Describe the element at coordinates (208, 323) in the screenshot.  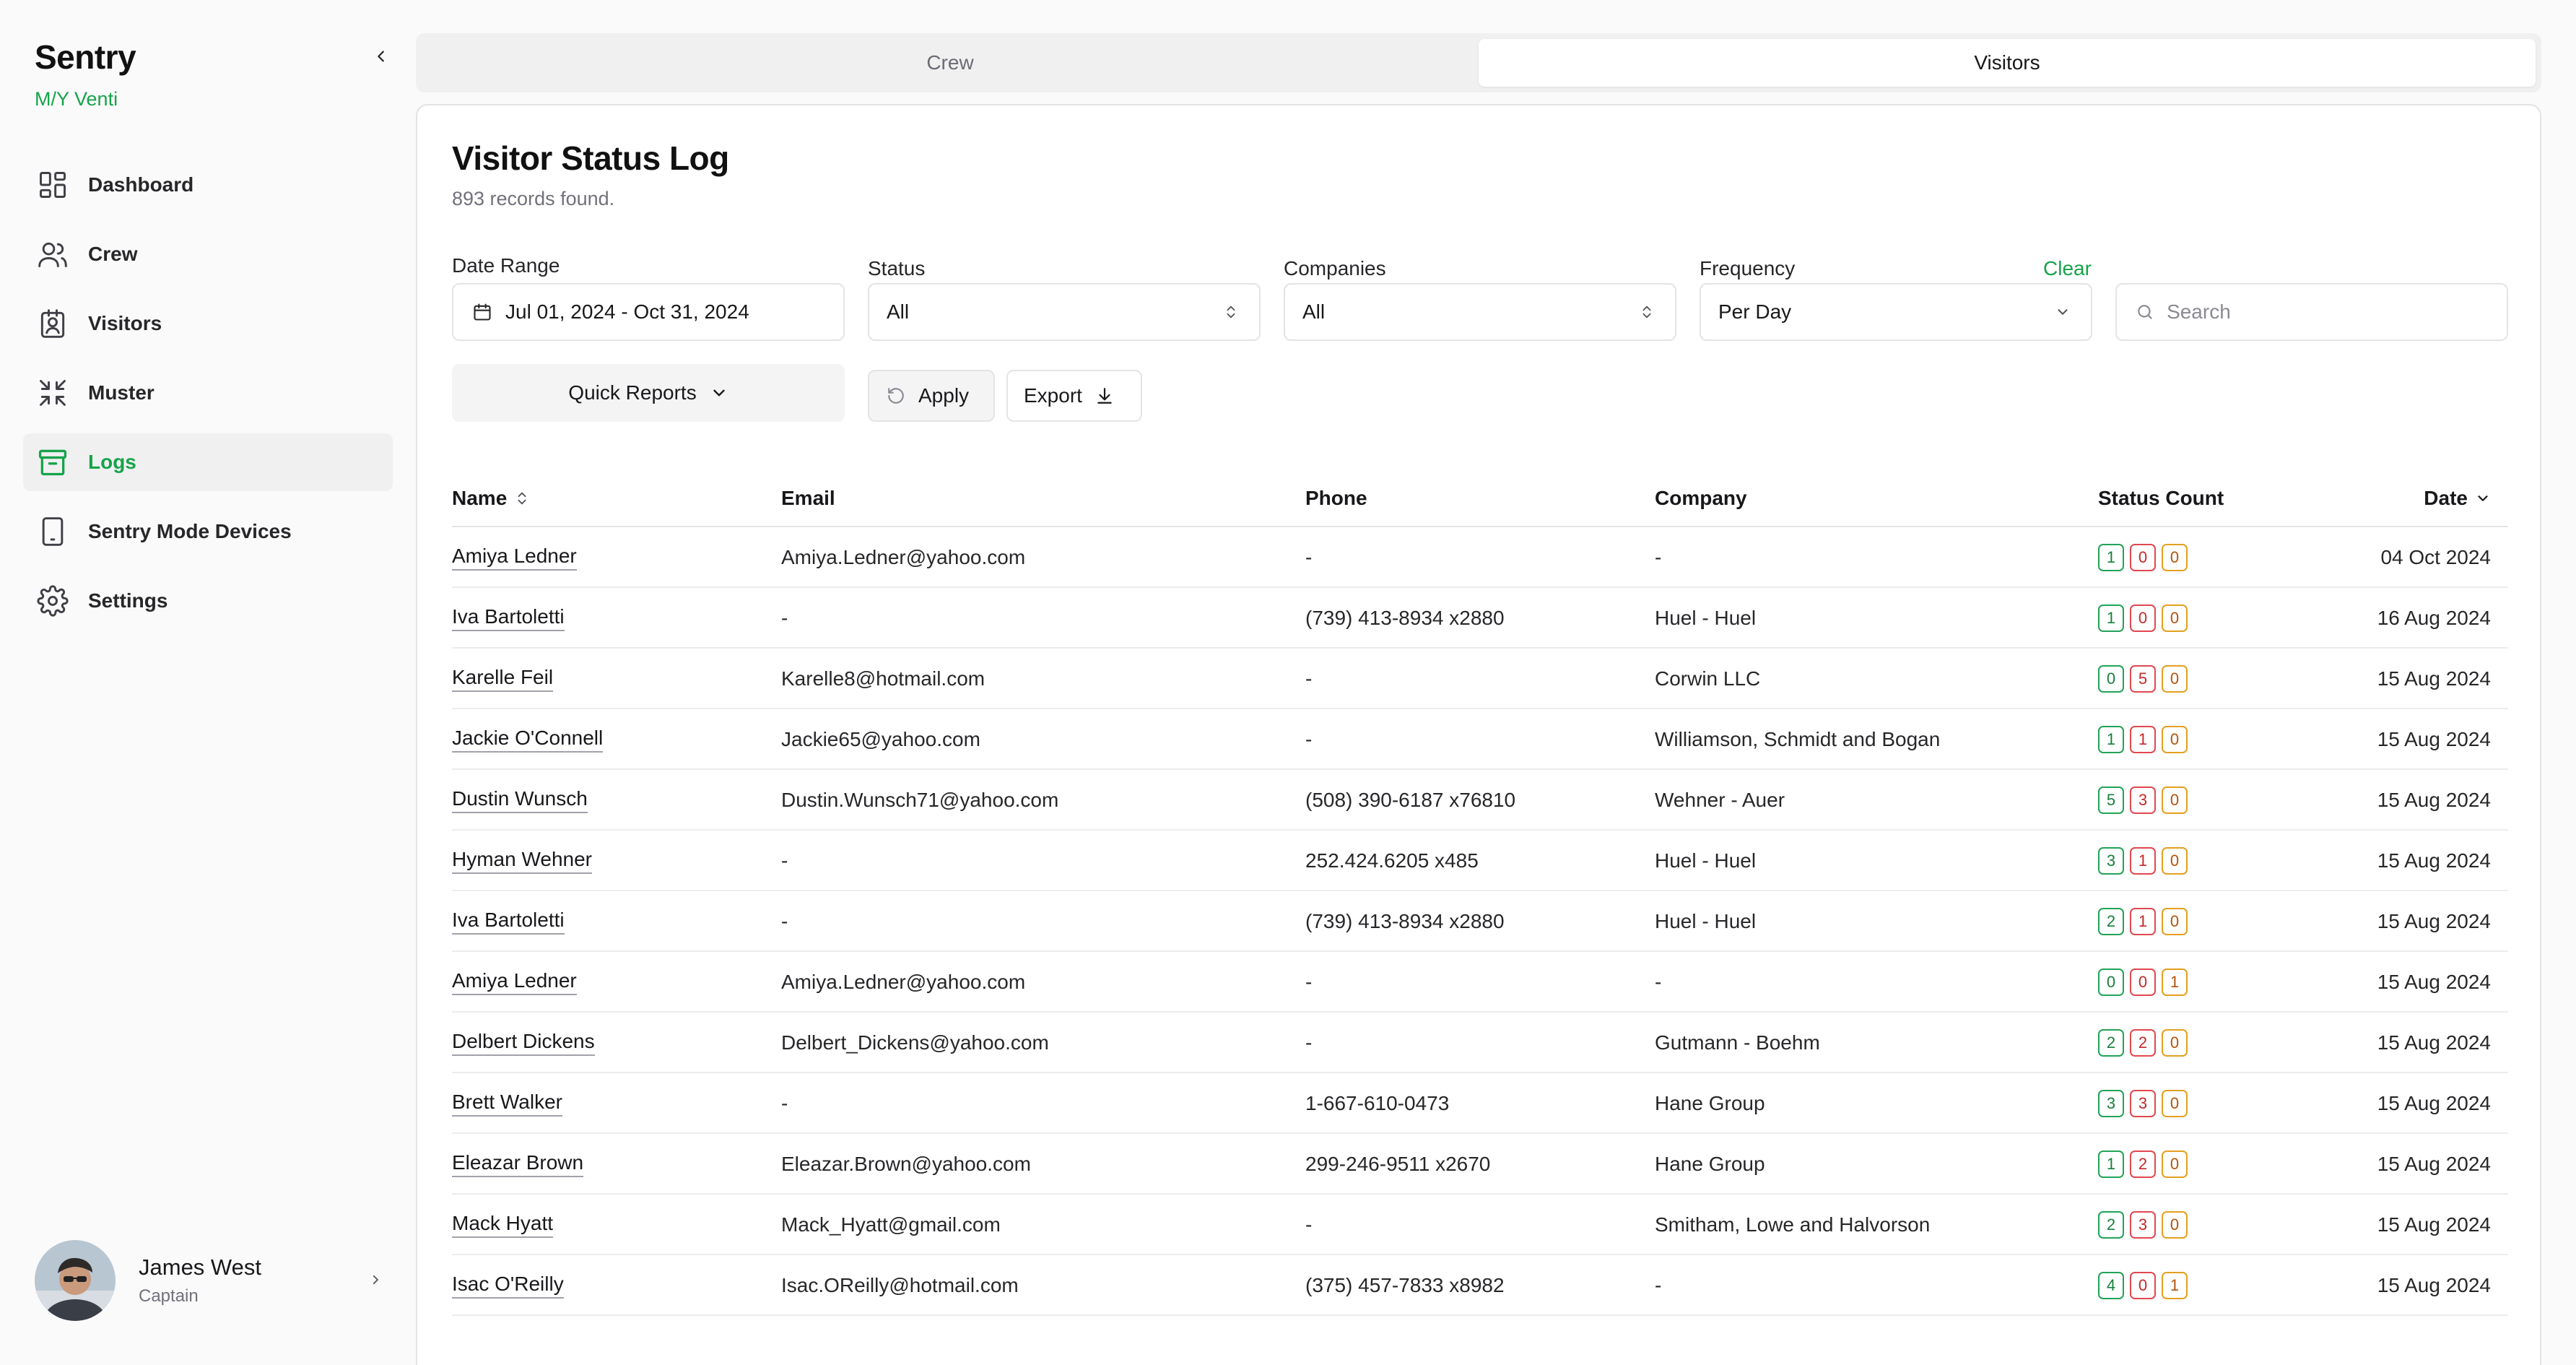
I see `sidebar-item-visitors: Visitors` at that location.